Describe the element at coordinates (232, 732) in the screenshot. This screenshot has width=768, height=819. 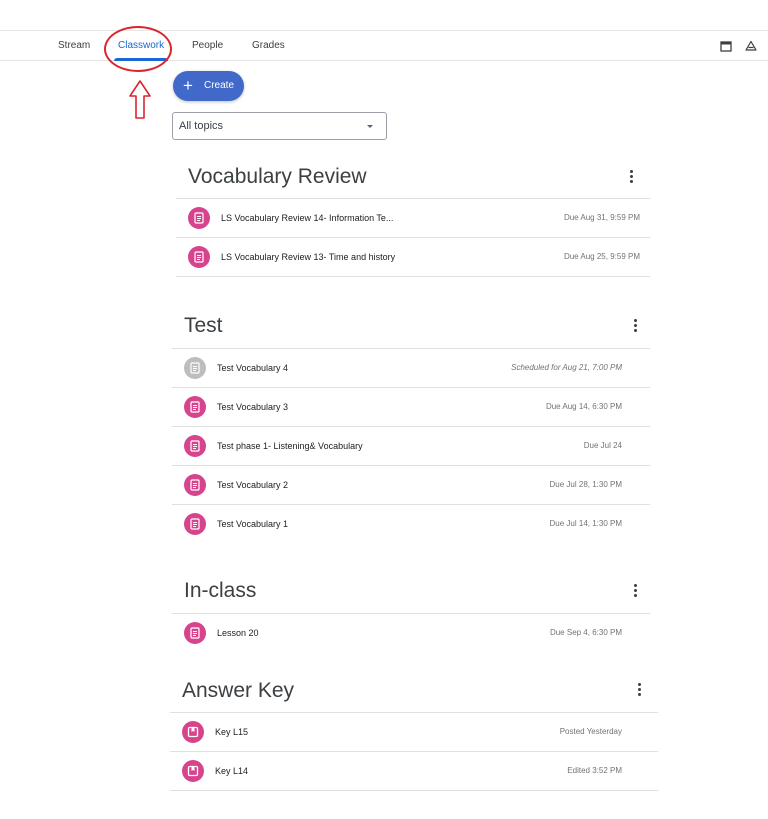
I see `item-title: Key L15` at that location.